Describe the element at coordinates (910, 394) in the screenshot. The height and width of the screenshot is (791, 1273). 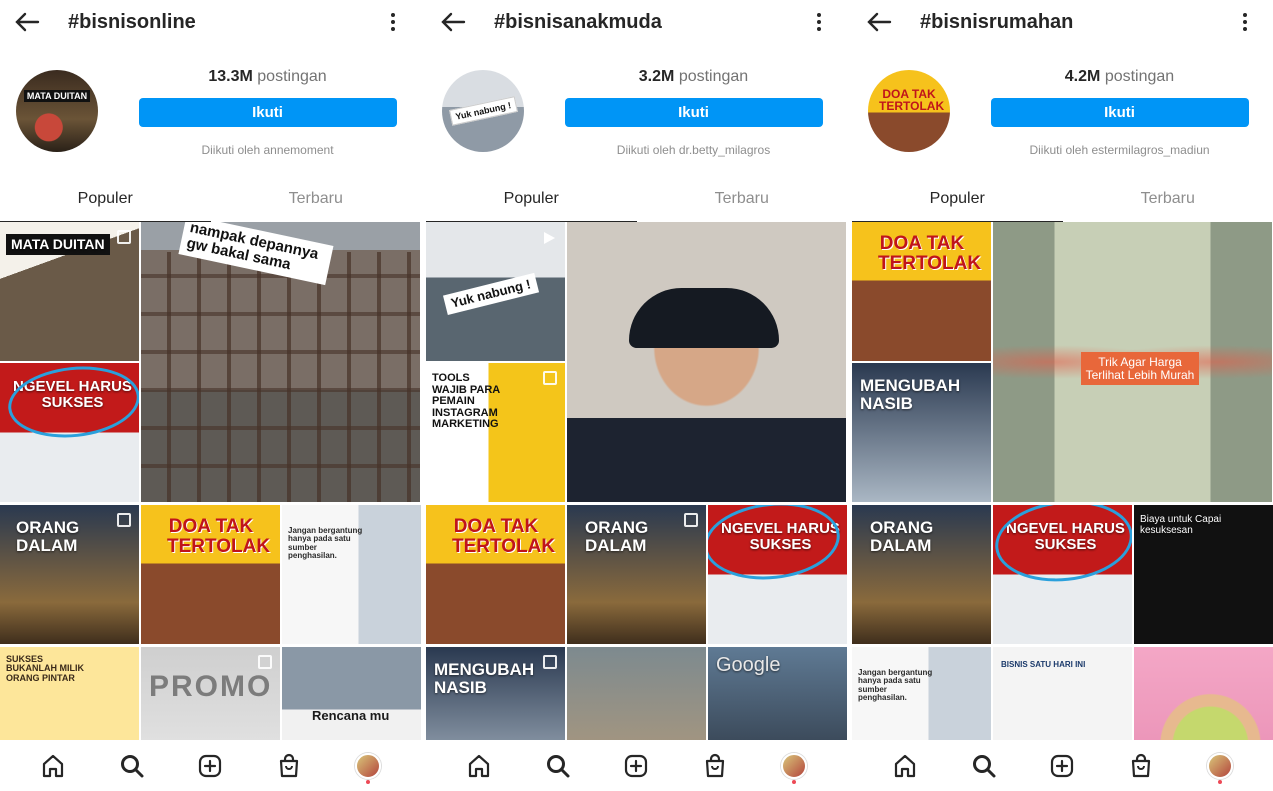
I see `tile-caption: MENGUBAH NASIB` at that location.